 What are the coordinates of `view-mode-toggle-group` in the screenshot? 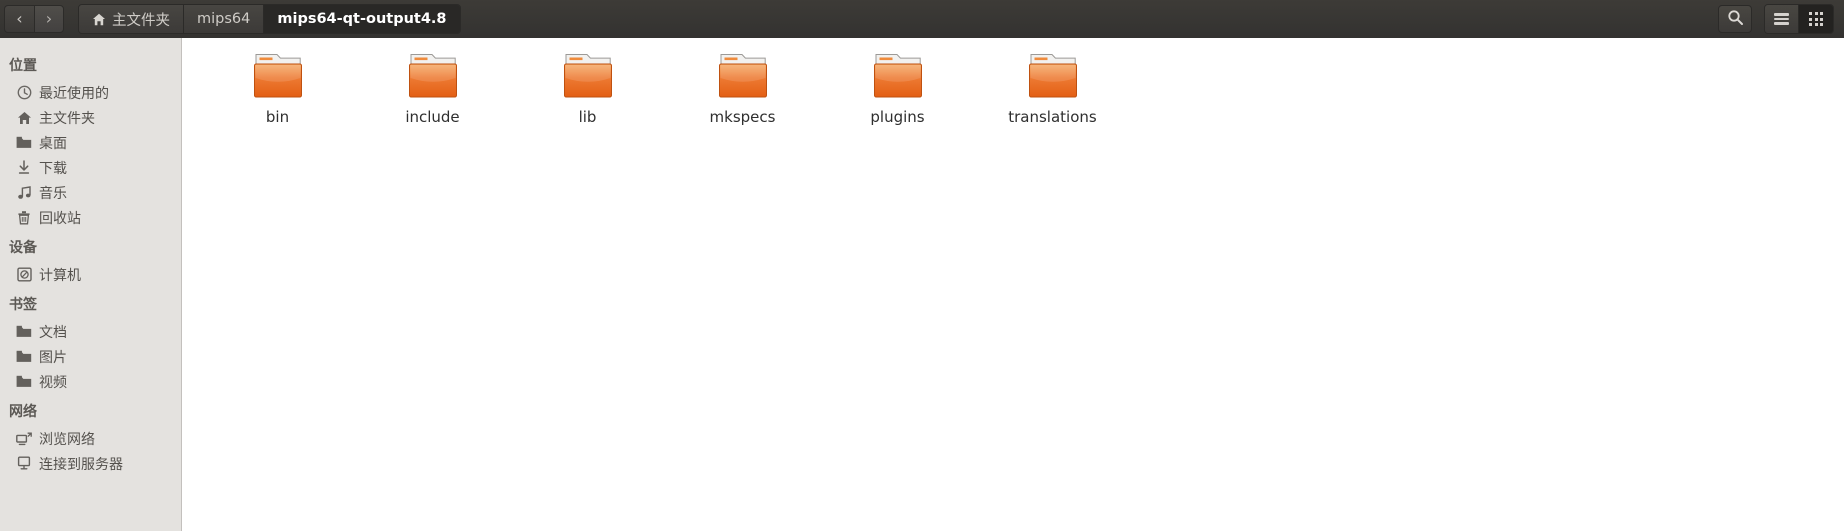 It's located at (1799, 19).